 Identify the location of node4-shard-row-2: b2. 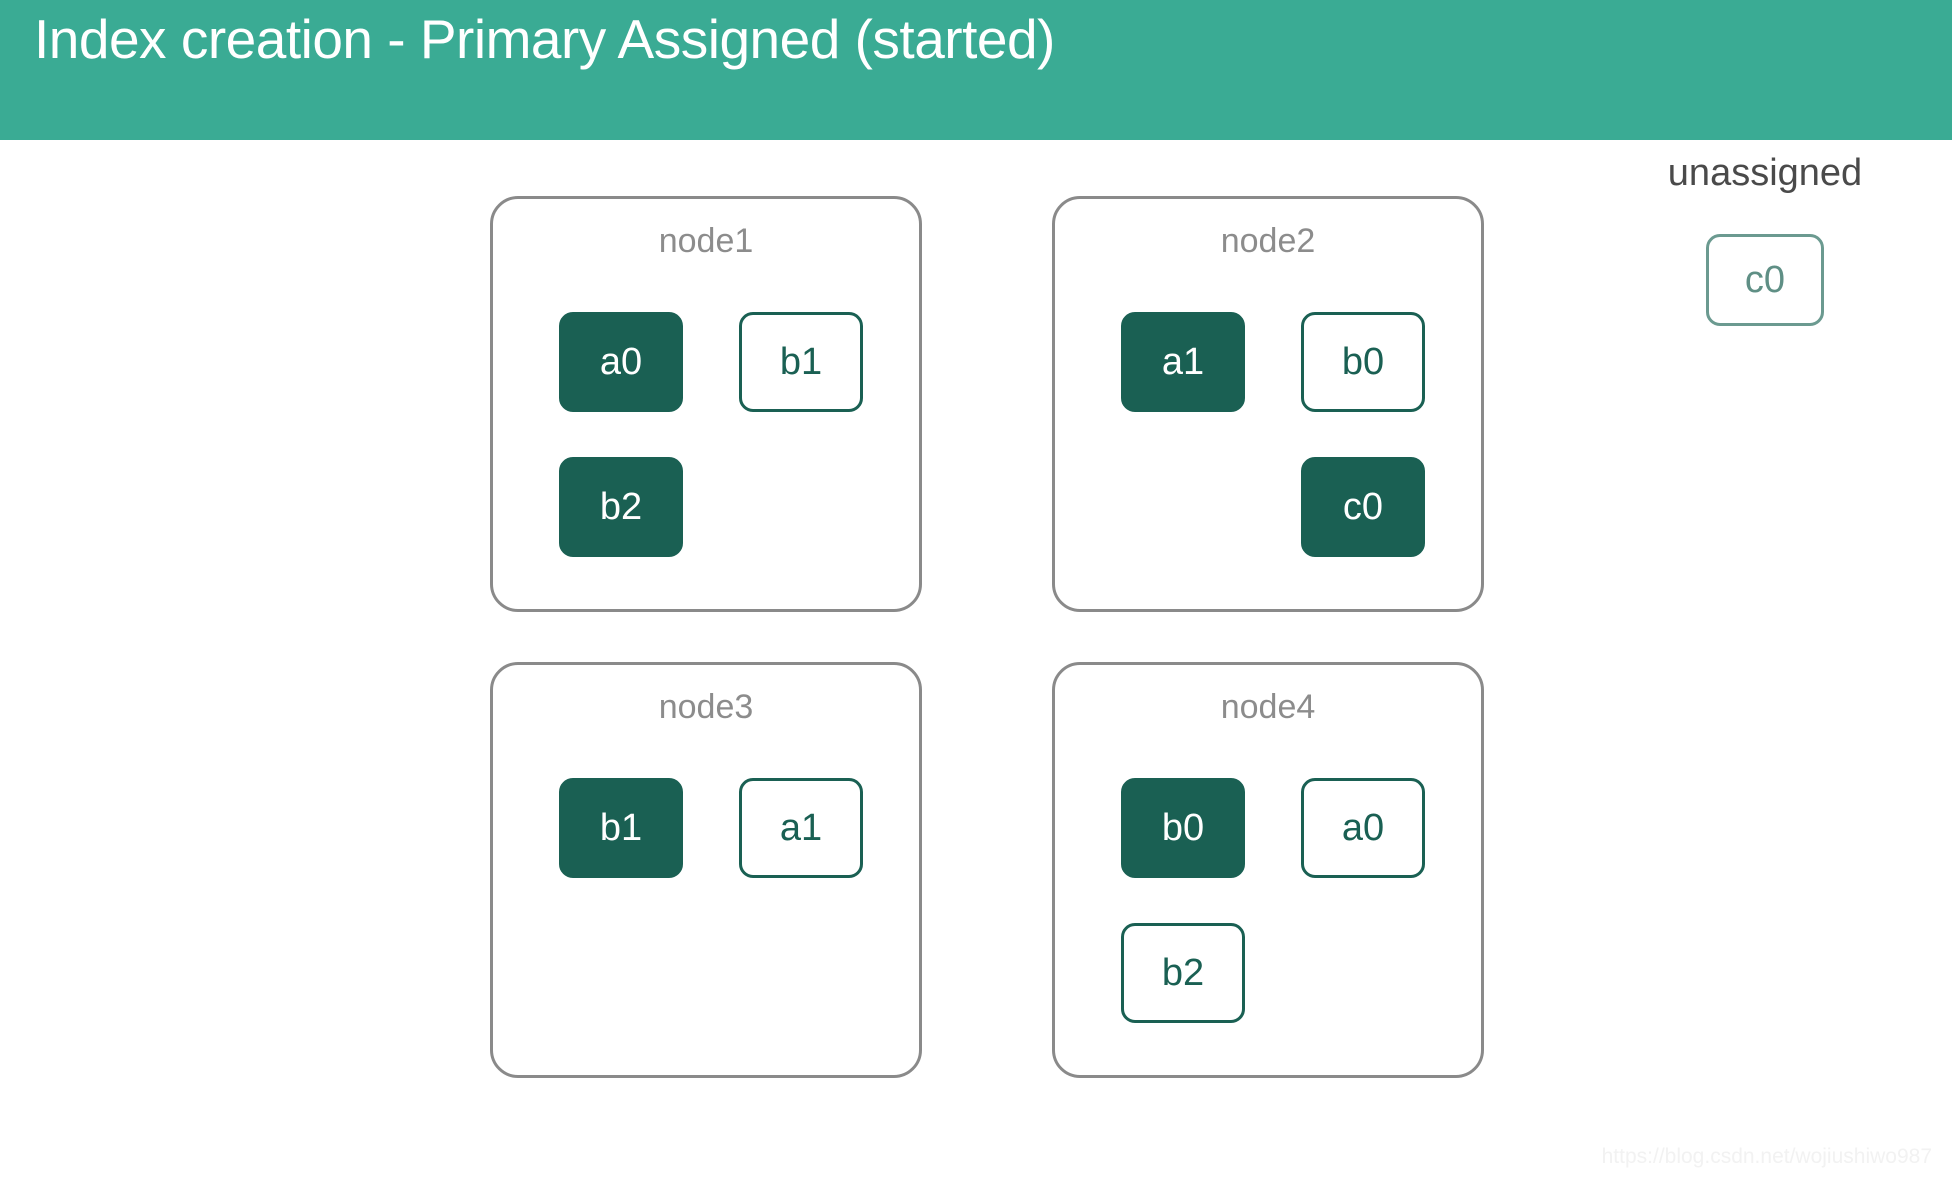
(1271, 995).